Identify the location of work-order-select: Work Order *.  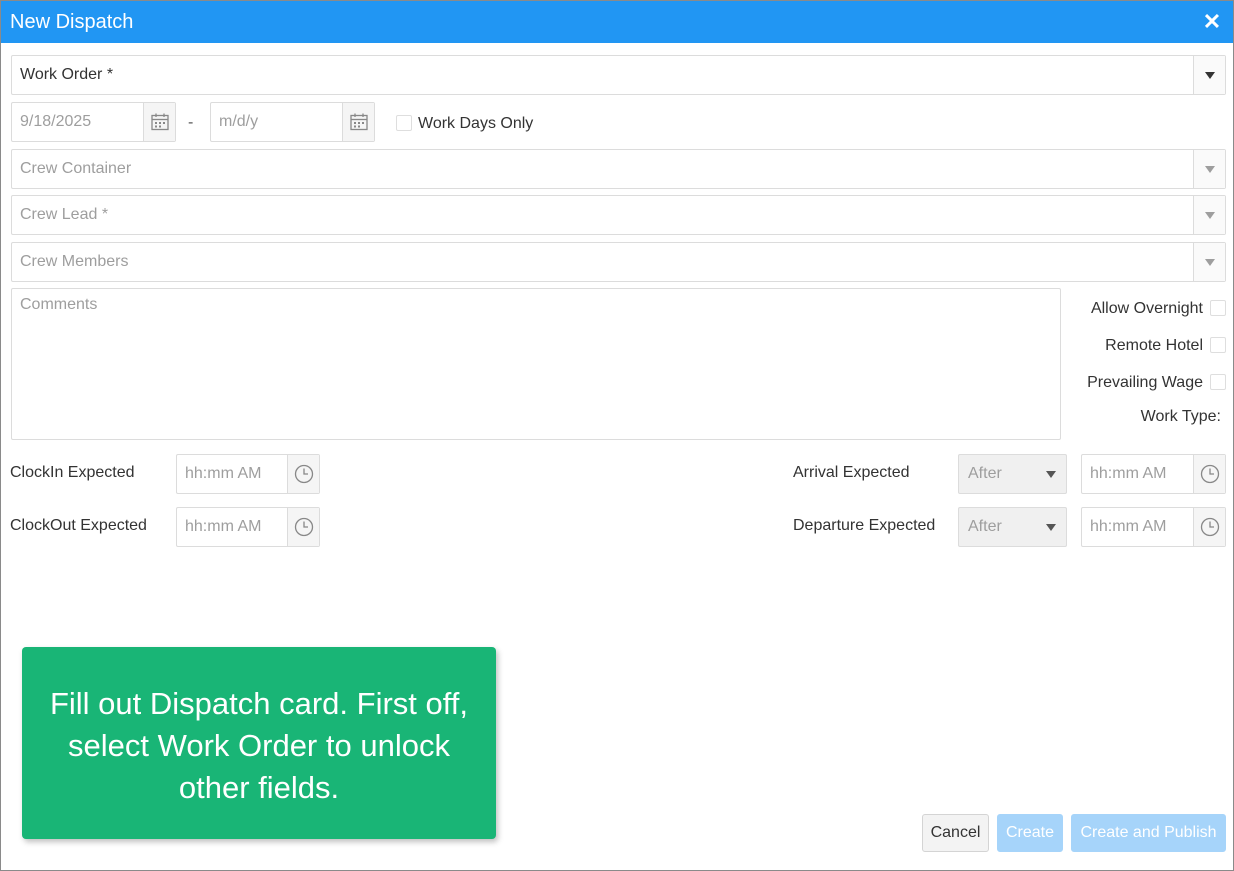
(618, 75).